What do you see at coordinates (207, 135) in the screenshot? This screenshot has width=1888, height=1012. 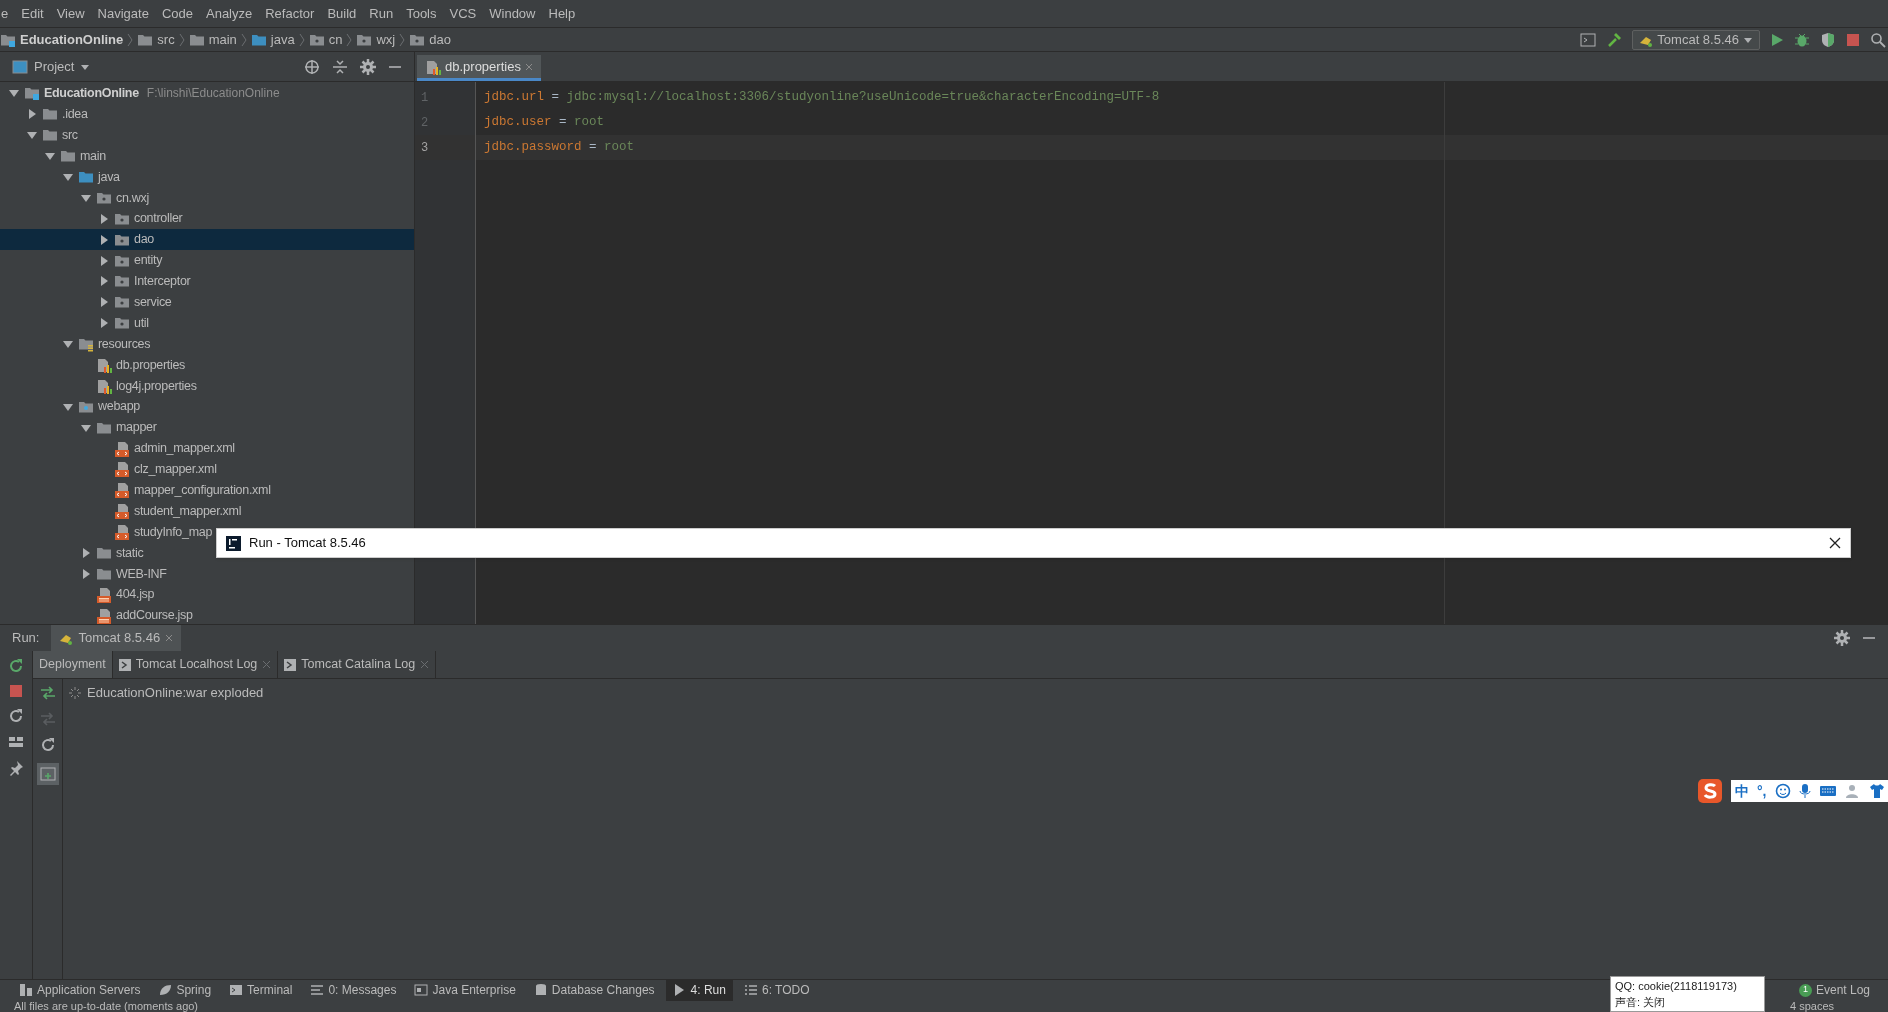 I see `tree-item: src` at bounding box center [207, 135].